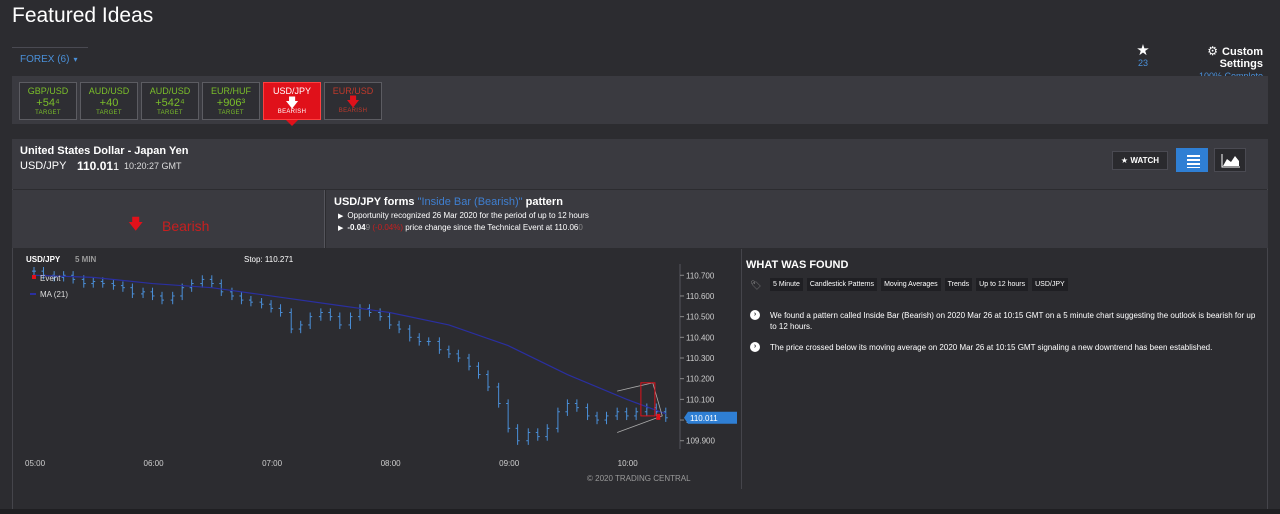 This screenshot has width=1280, height=514. I want to click on tag-chip: Moving Averages, so click(911, 284).